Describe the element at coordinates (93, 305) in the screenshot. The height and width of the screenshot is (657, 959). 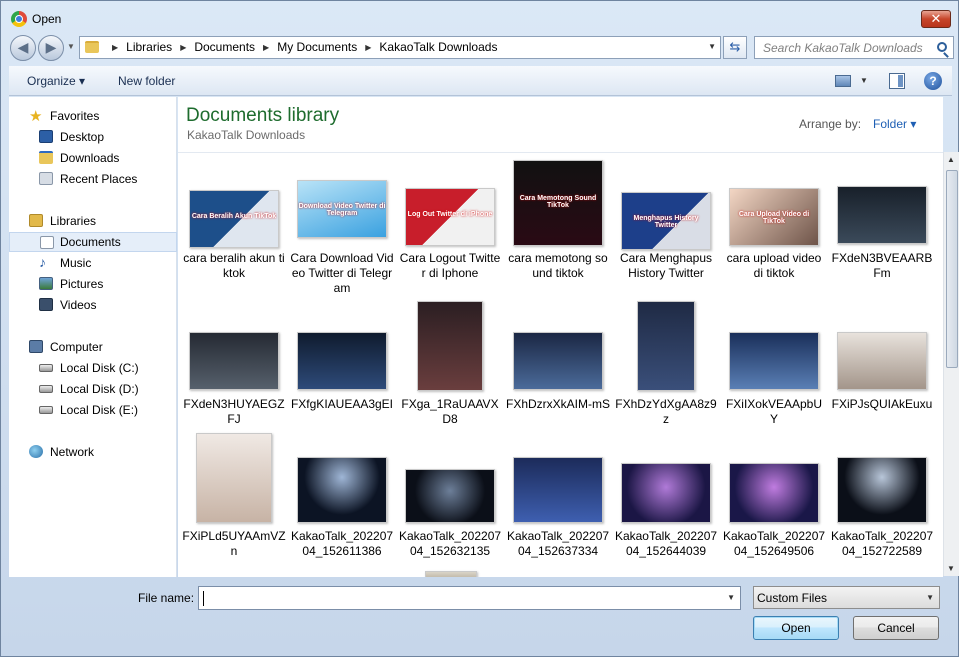
I see `nav-videos: Videos` at that location.